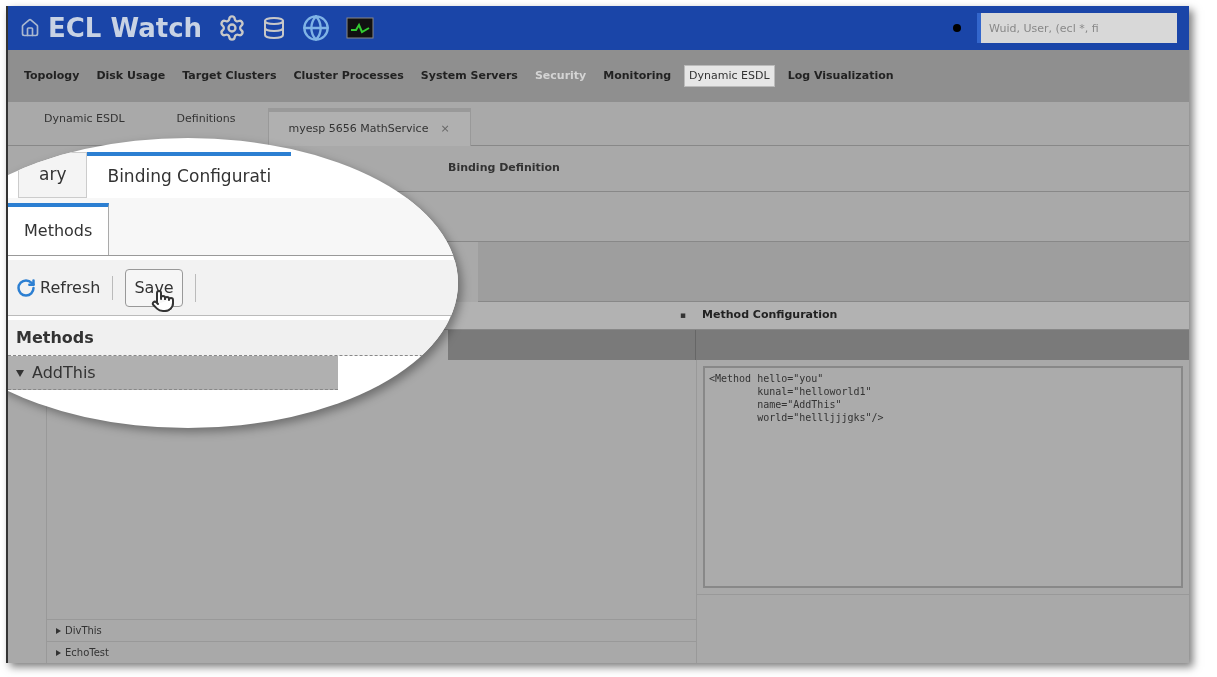  I want to click on config-textarea: <Method hello="you" kunal="helloworld1" name="AddThis" world="hellljjjgks"/>, so click(943, 477).